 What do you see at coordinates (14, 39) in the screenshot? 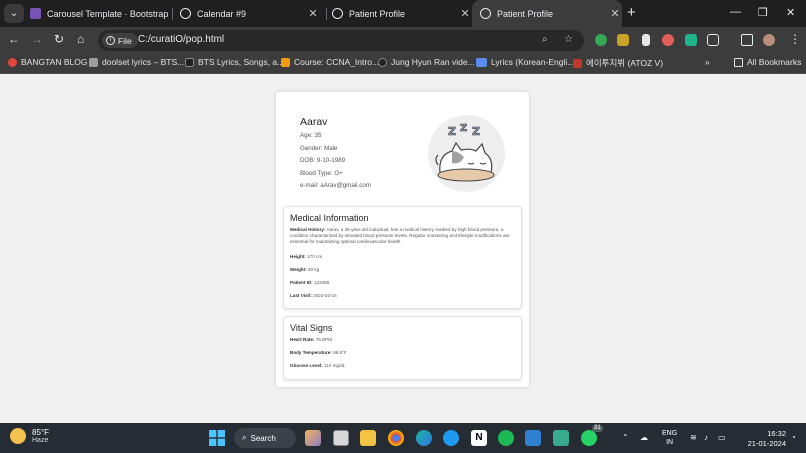
I see `back-icon: ←` at bounding box center [14, 39].